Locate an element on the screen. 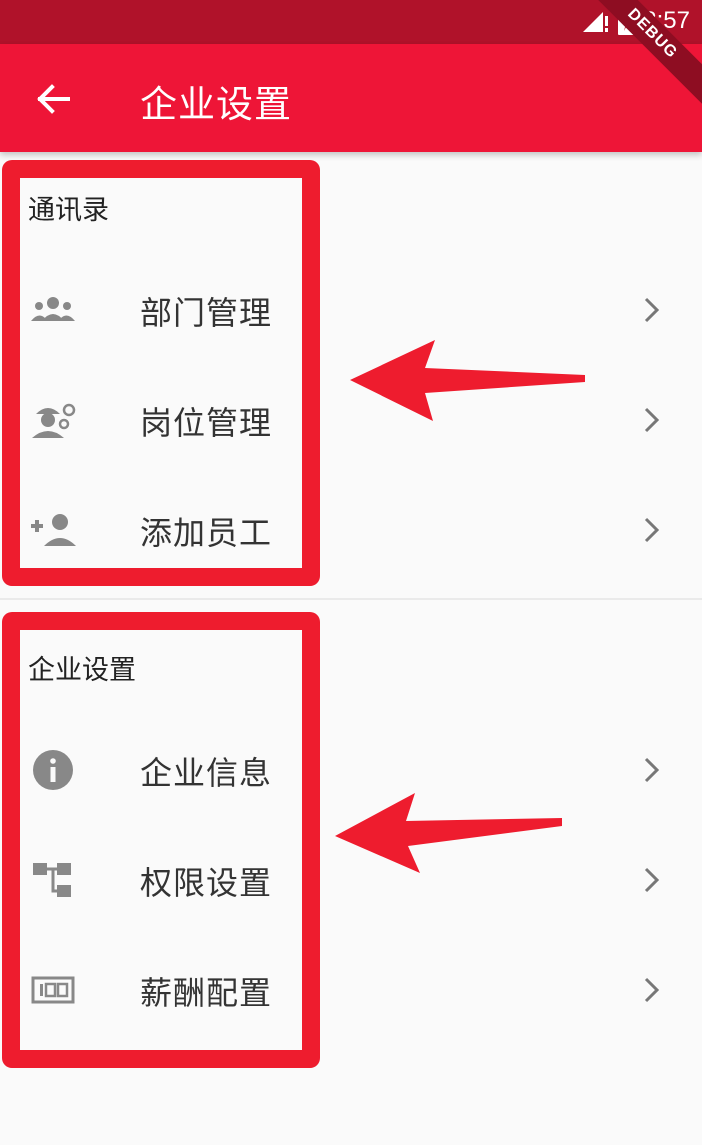 The width and height of the screenshot is (702, 1145). annotation-arrow-top is located at coordinates (467, 380).